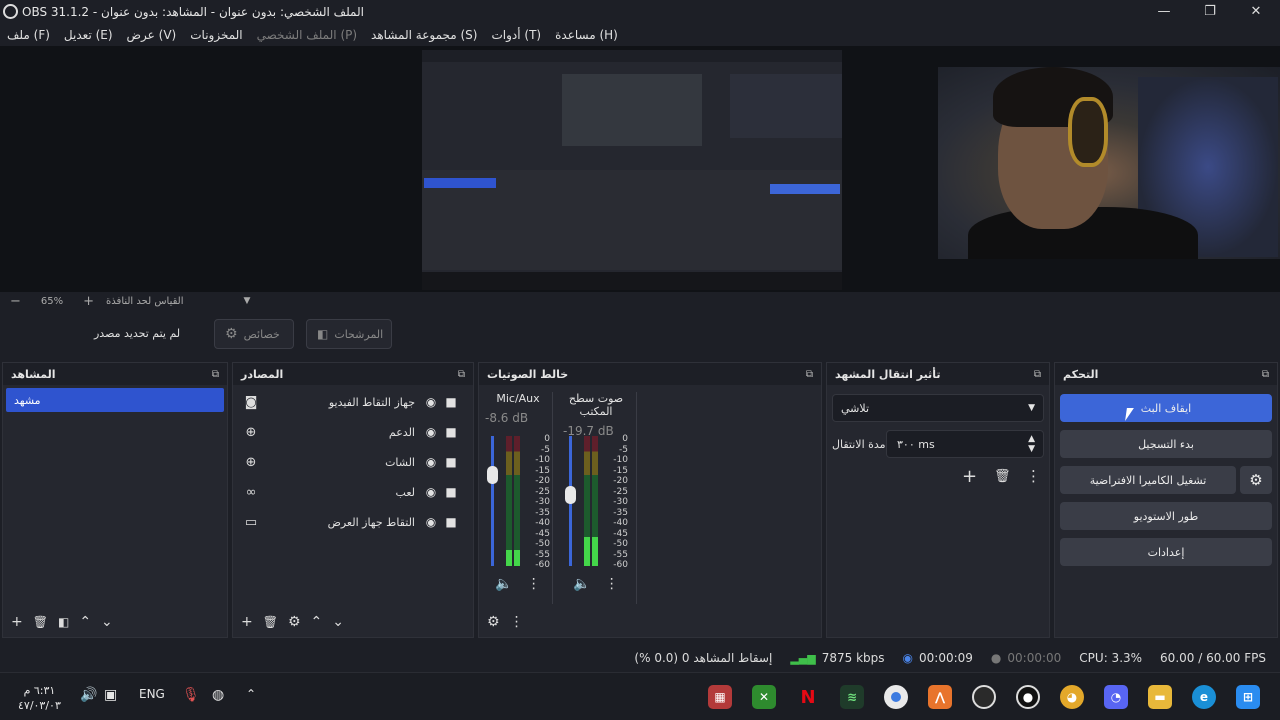 The image size is (1280, 720). Describe the element at coordinates (353, 462) in the screenshot. I see `source-item: ⊕ الشات ◉ ■` at that location.